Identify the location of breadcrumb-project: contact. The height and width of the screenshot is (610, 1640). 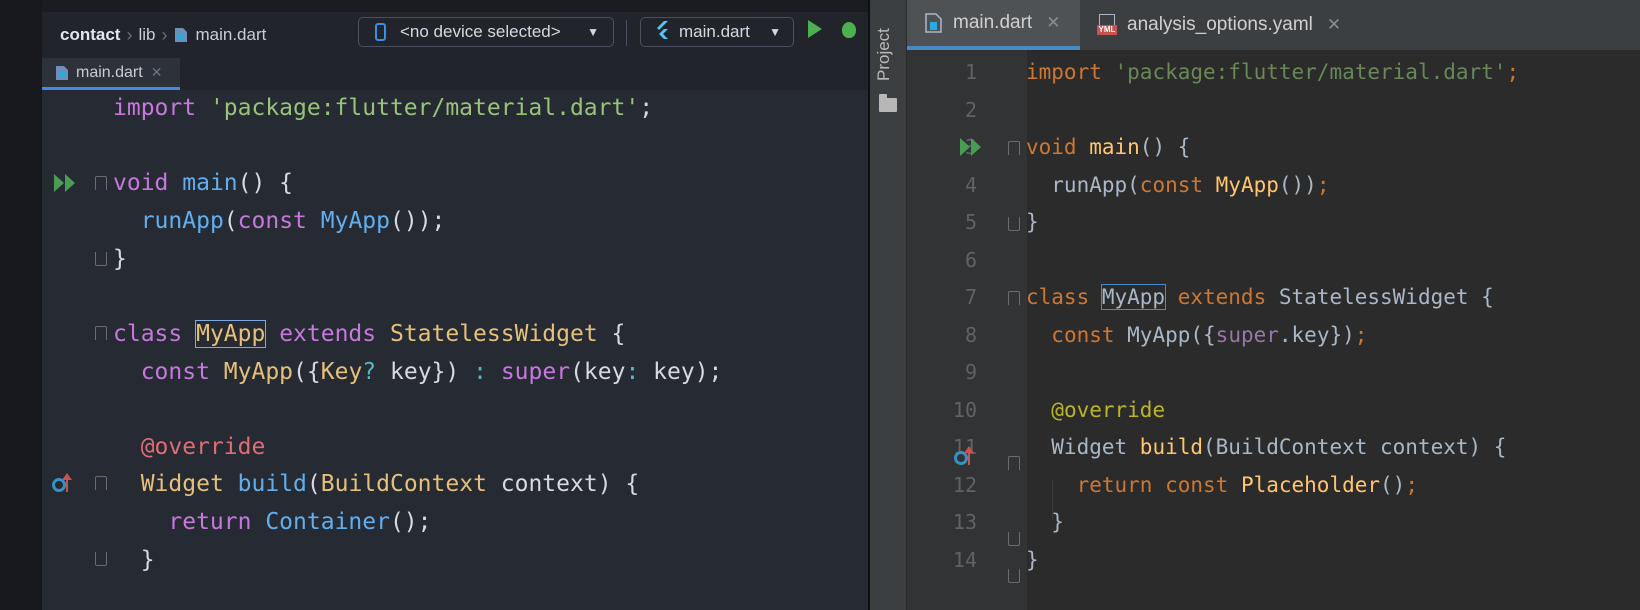
(90, 35).